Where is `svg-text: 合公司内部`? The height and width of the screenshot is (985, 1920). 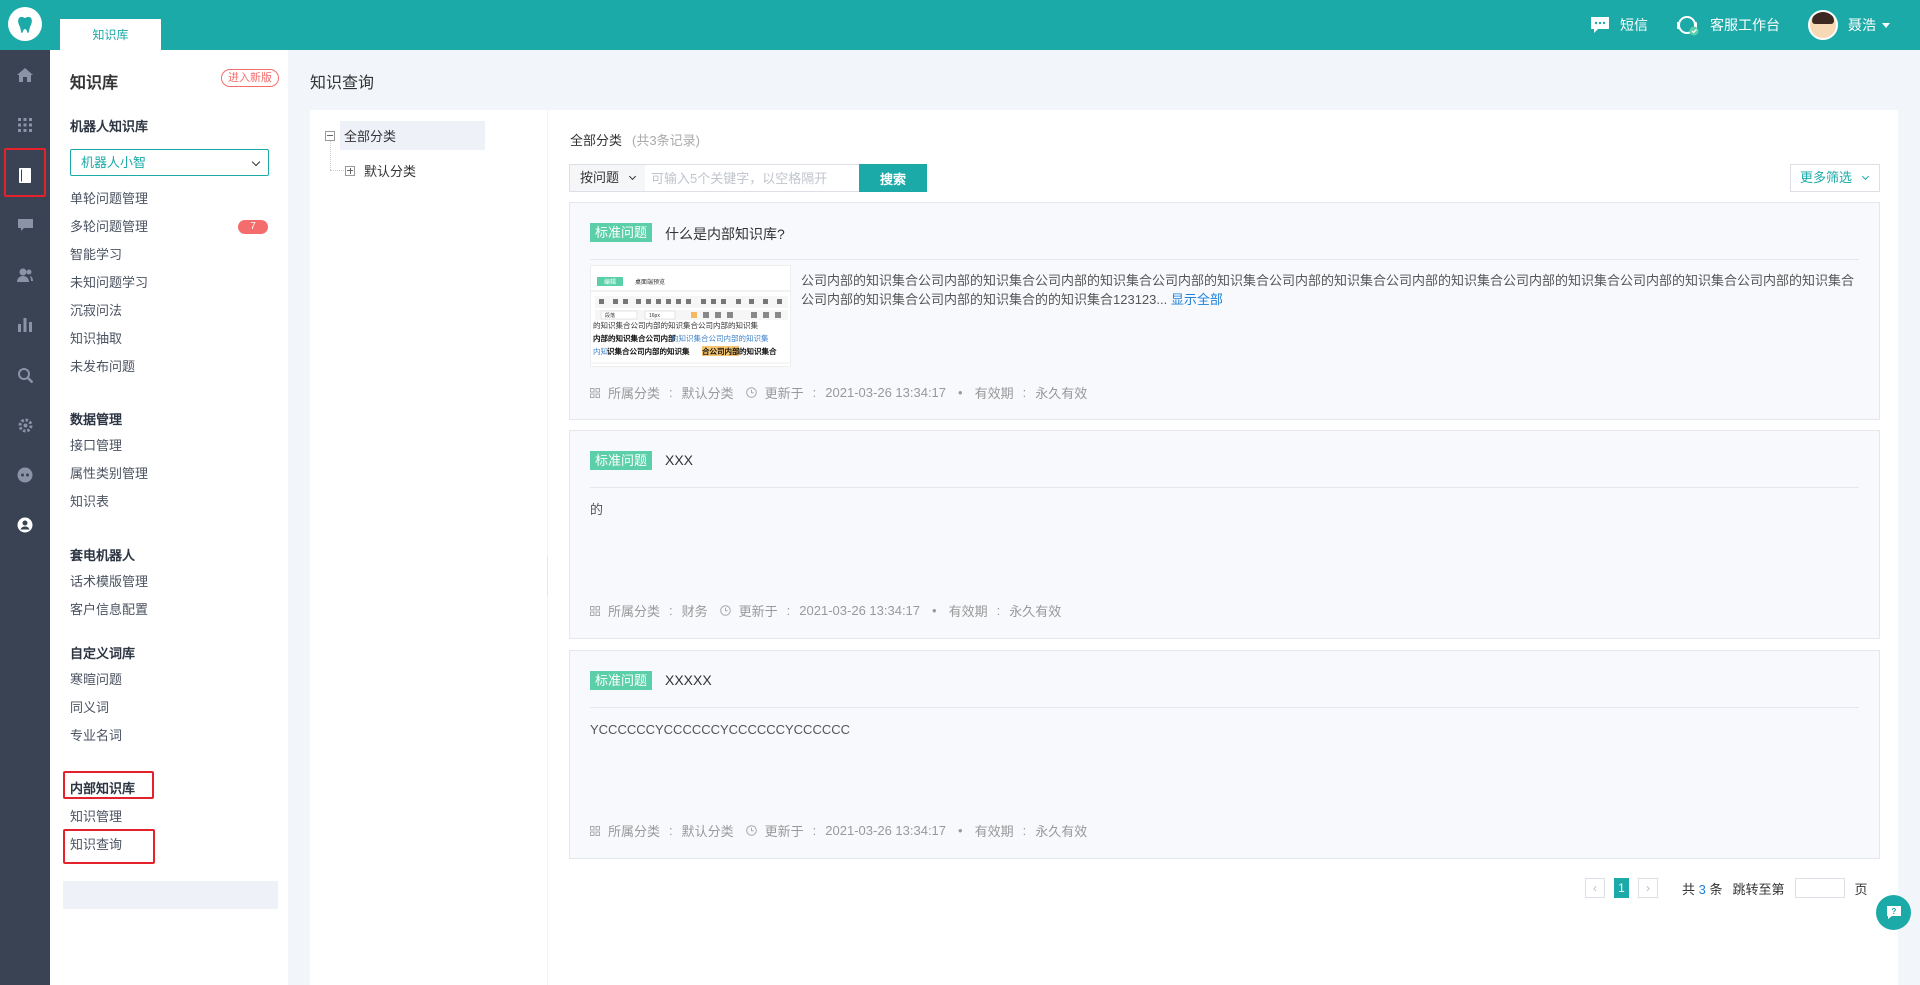 svg-text: 合公司内部 is located at coordinates (721, 351).